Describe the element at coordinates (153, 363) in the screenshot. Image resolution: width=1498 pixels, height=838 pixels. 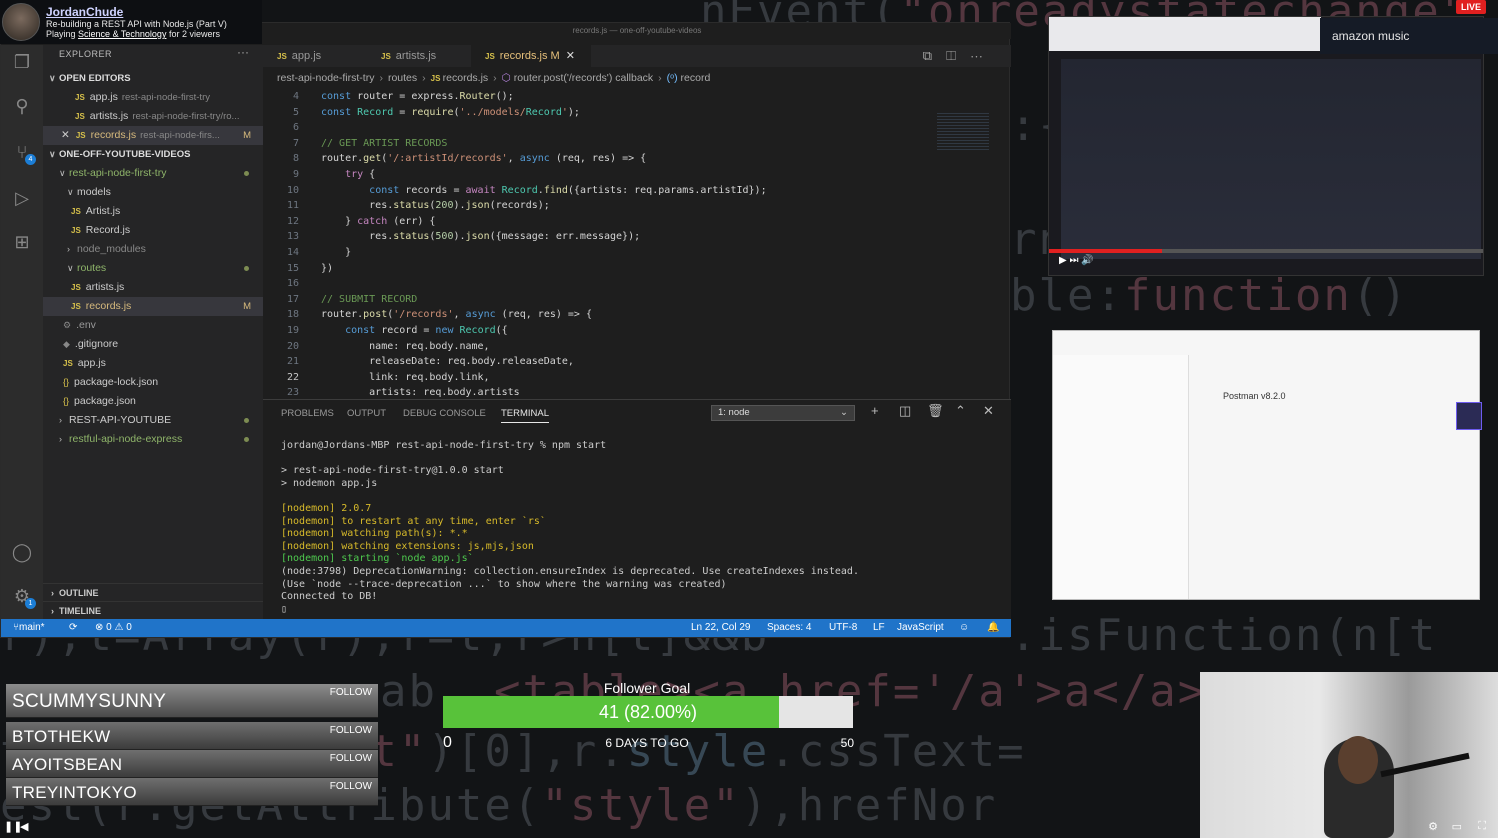
I see `file-item: JS app.js` at that location.